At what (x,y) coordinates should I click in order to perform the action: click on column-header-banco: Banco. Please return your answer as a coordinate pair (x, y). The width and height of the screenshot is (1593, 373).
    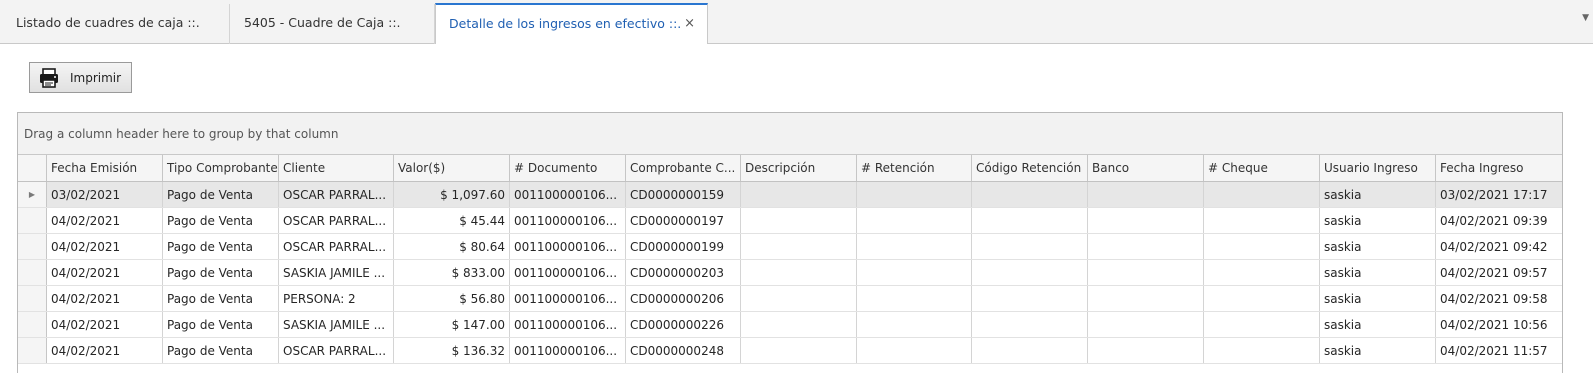
    Looking at the image, I should click on (1146, 168).